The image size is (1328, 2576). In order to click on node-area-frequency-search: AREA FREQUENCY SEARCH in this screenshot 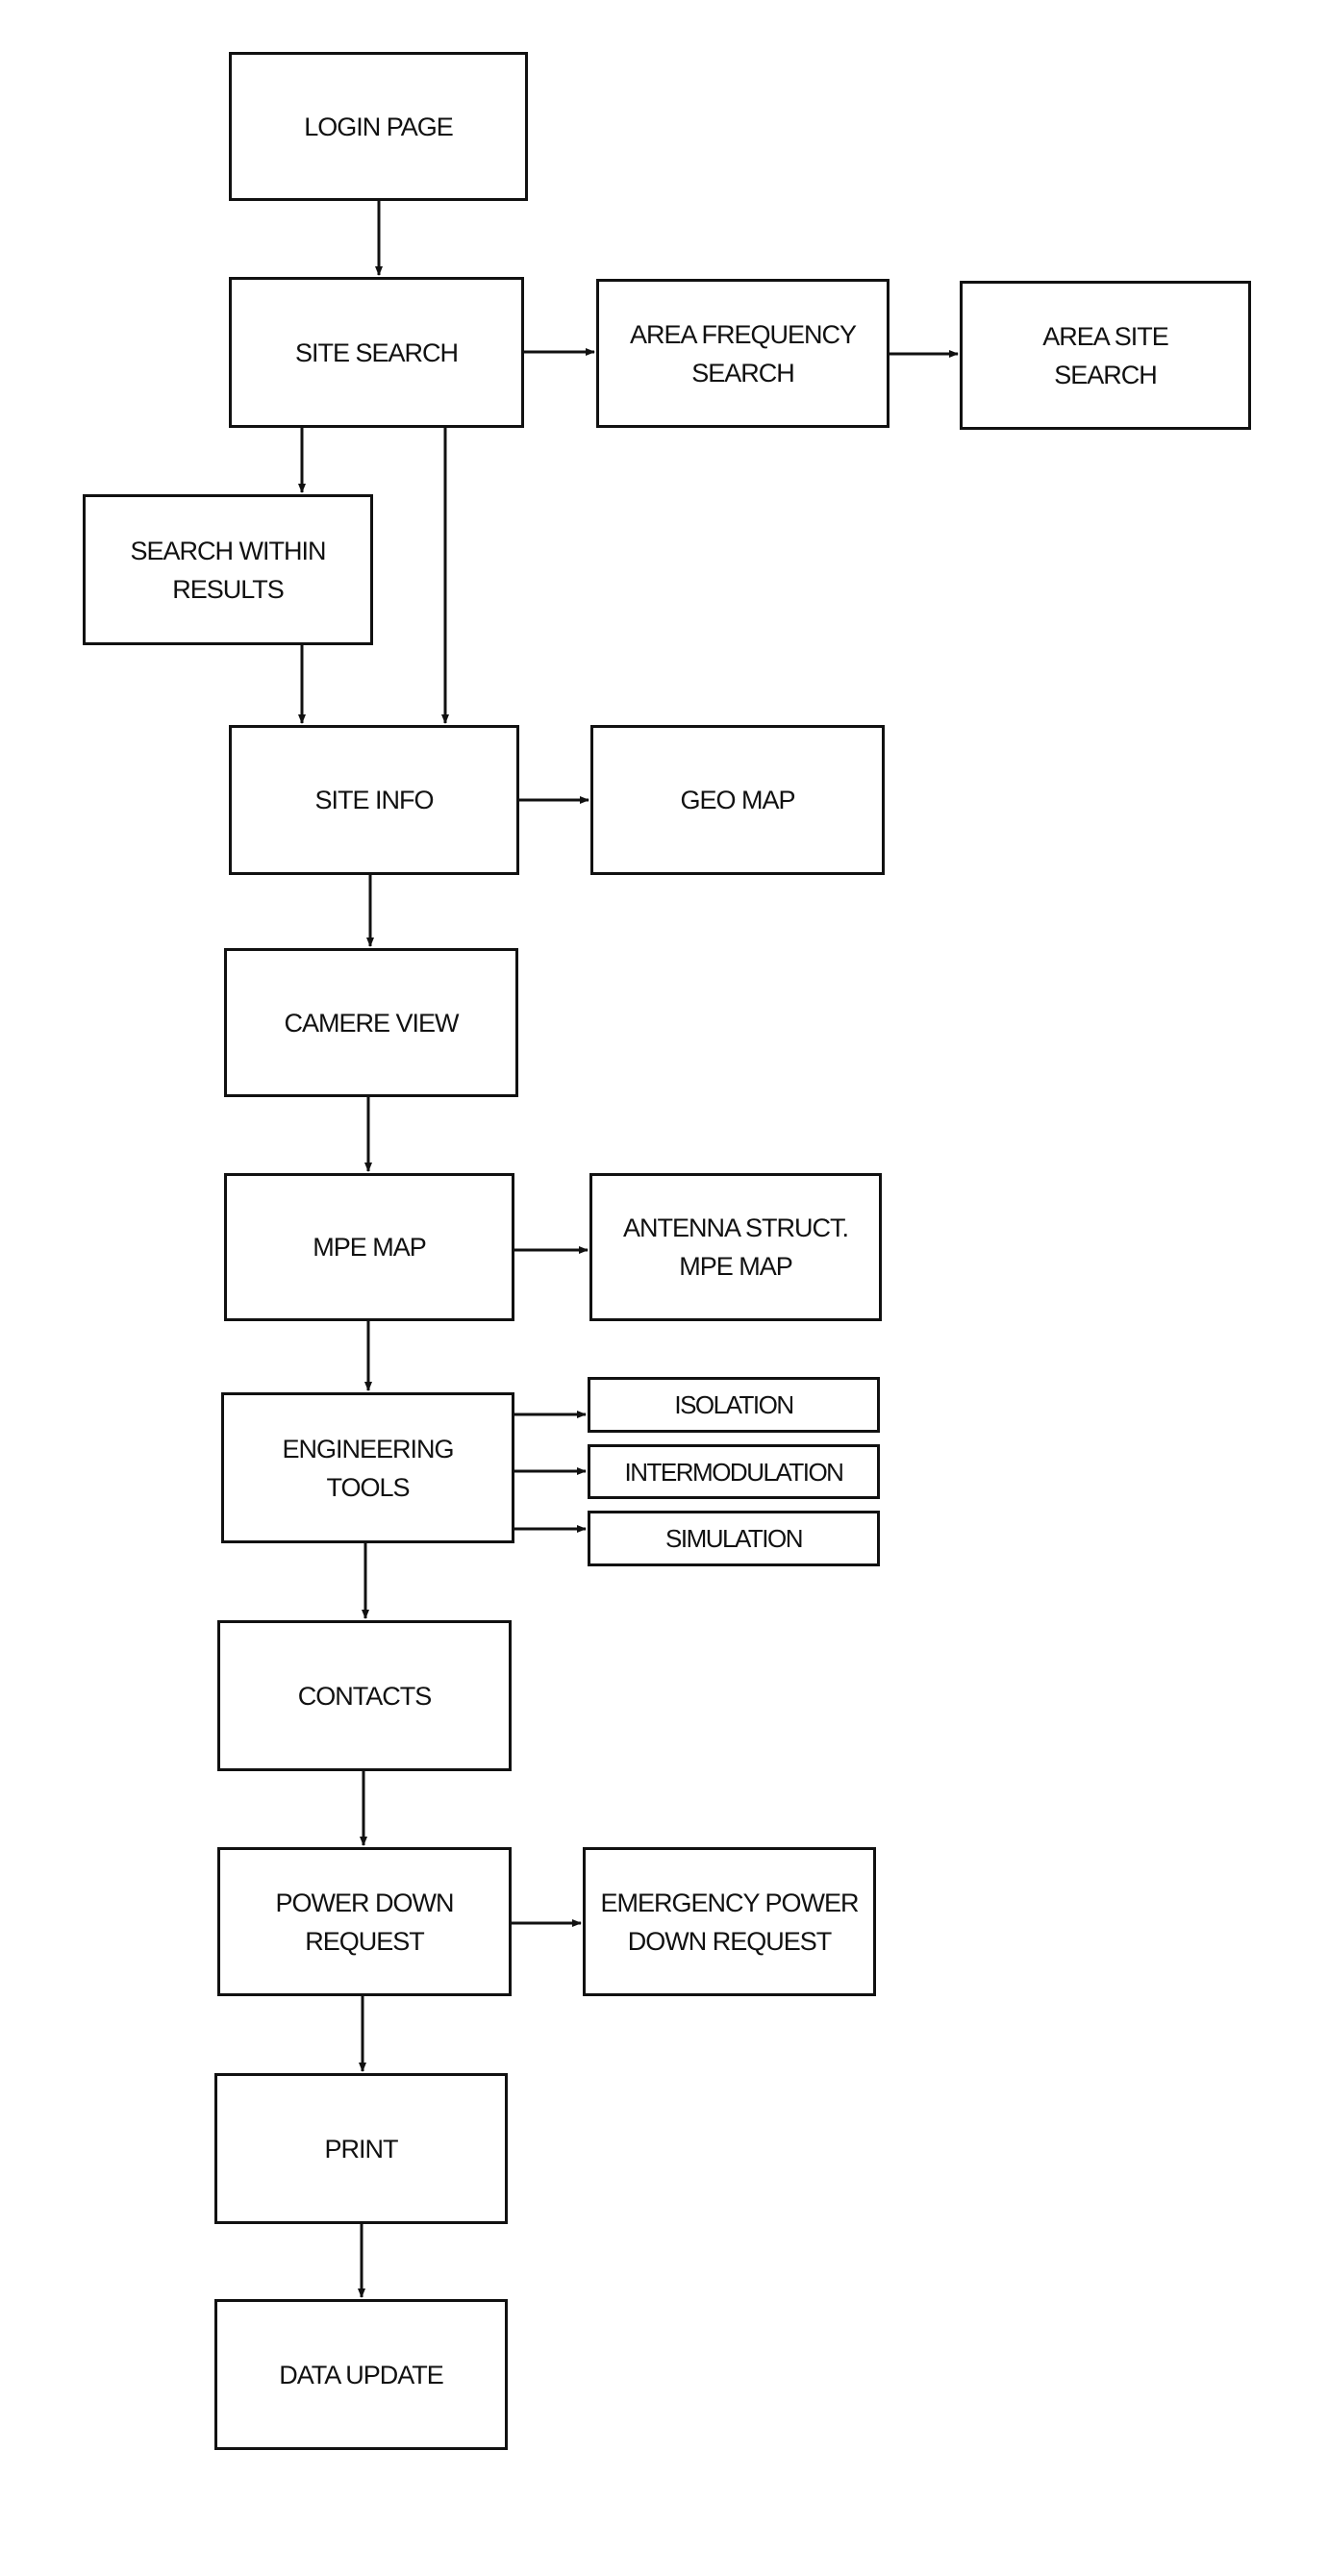, I will do `click(743, 353)`.